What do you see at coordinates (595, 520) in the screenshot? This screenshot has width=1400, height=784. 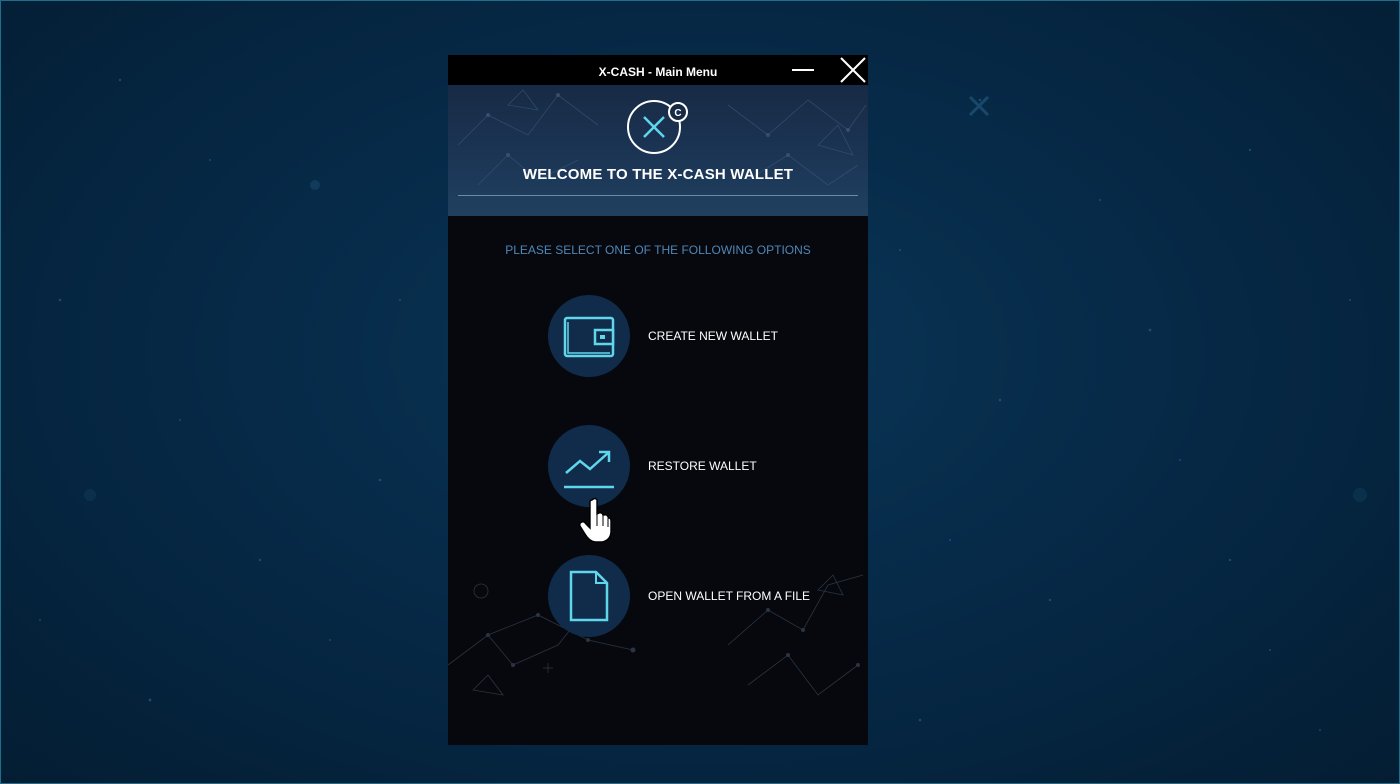 I see `hand-pointer-icon` at bounding box center [595, 520].